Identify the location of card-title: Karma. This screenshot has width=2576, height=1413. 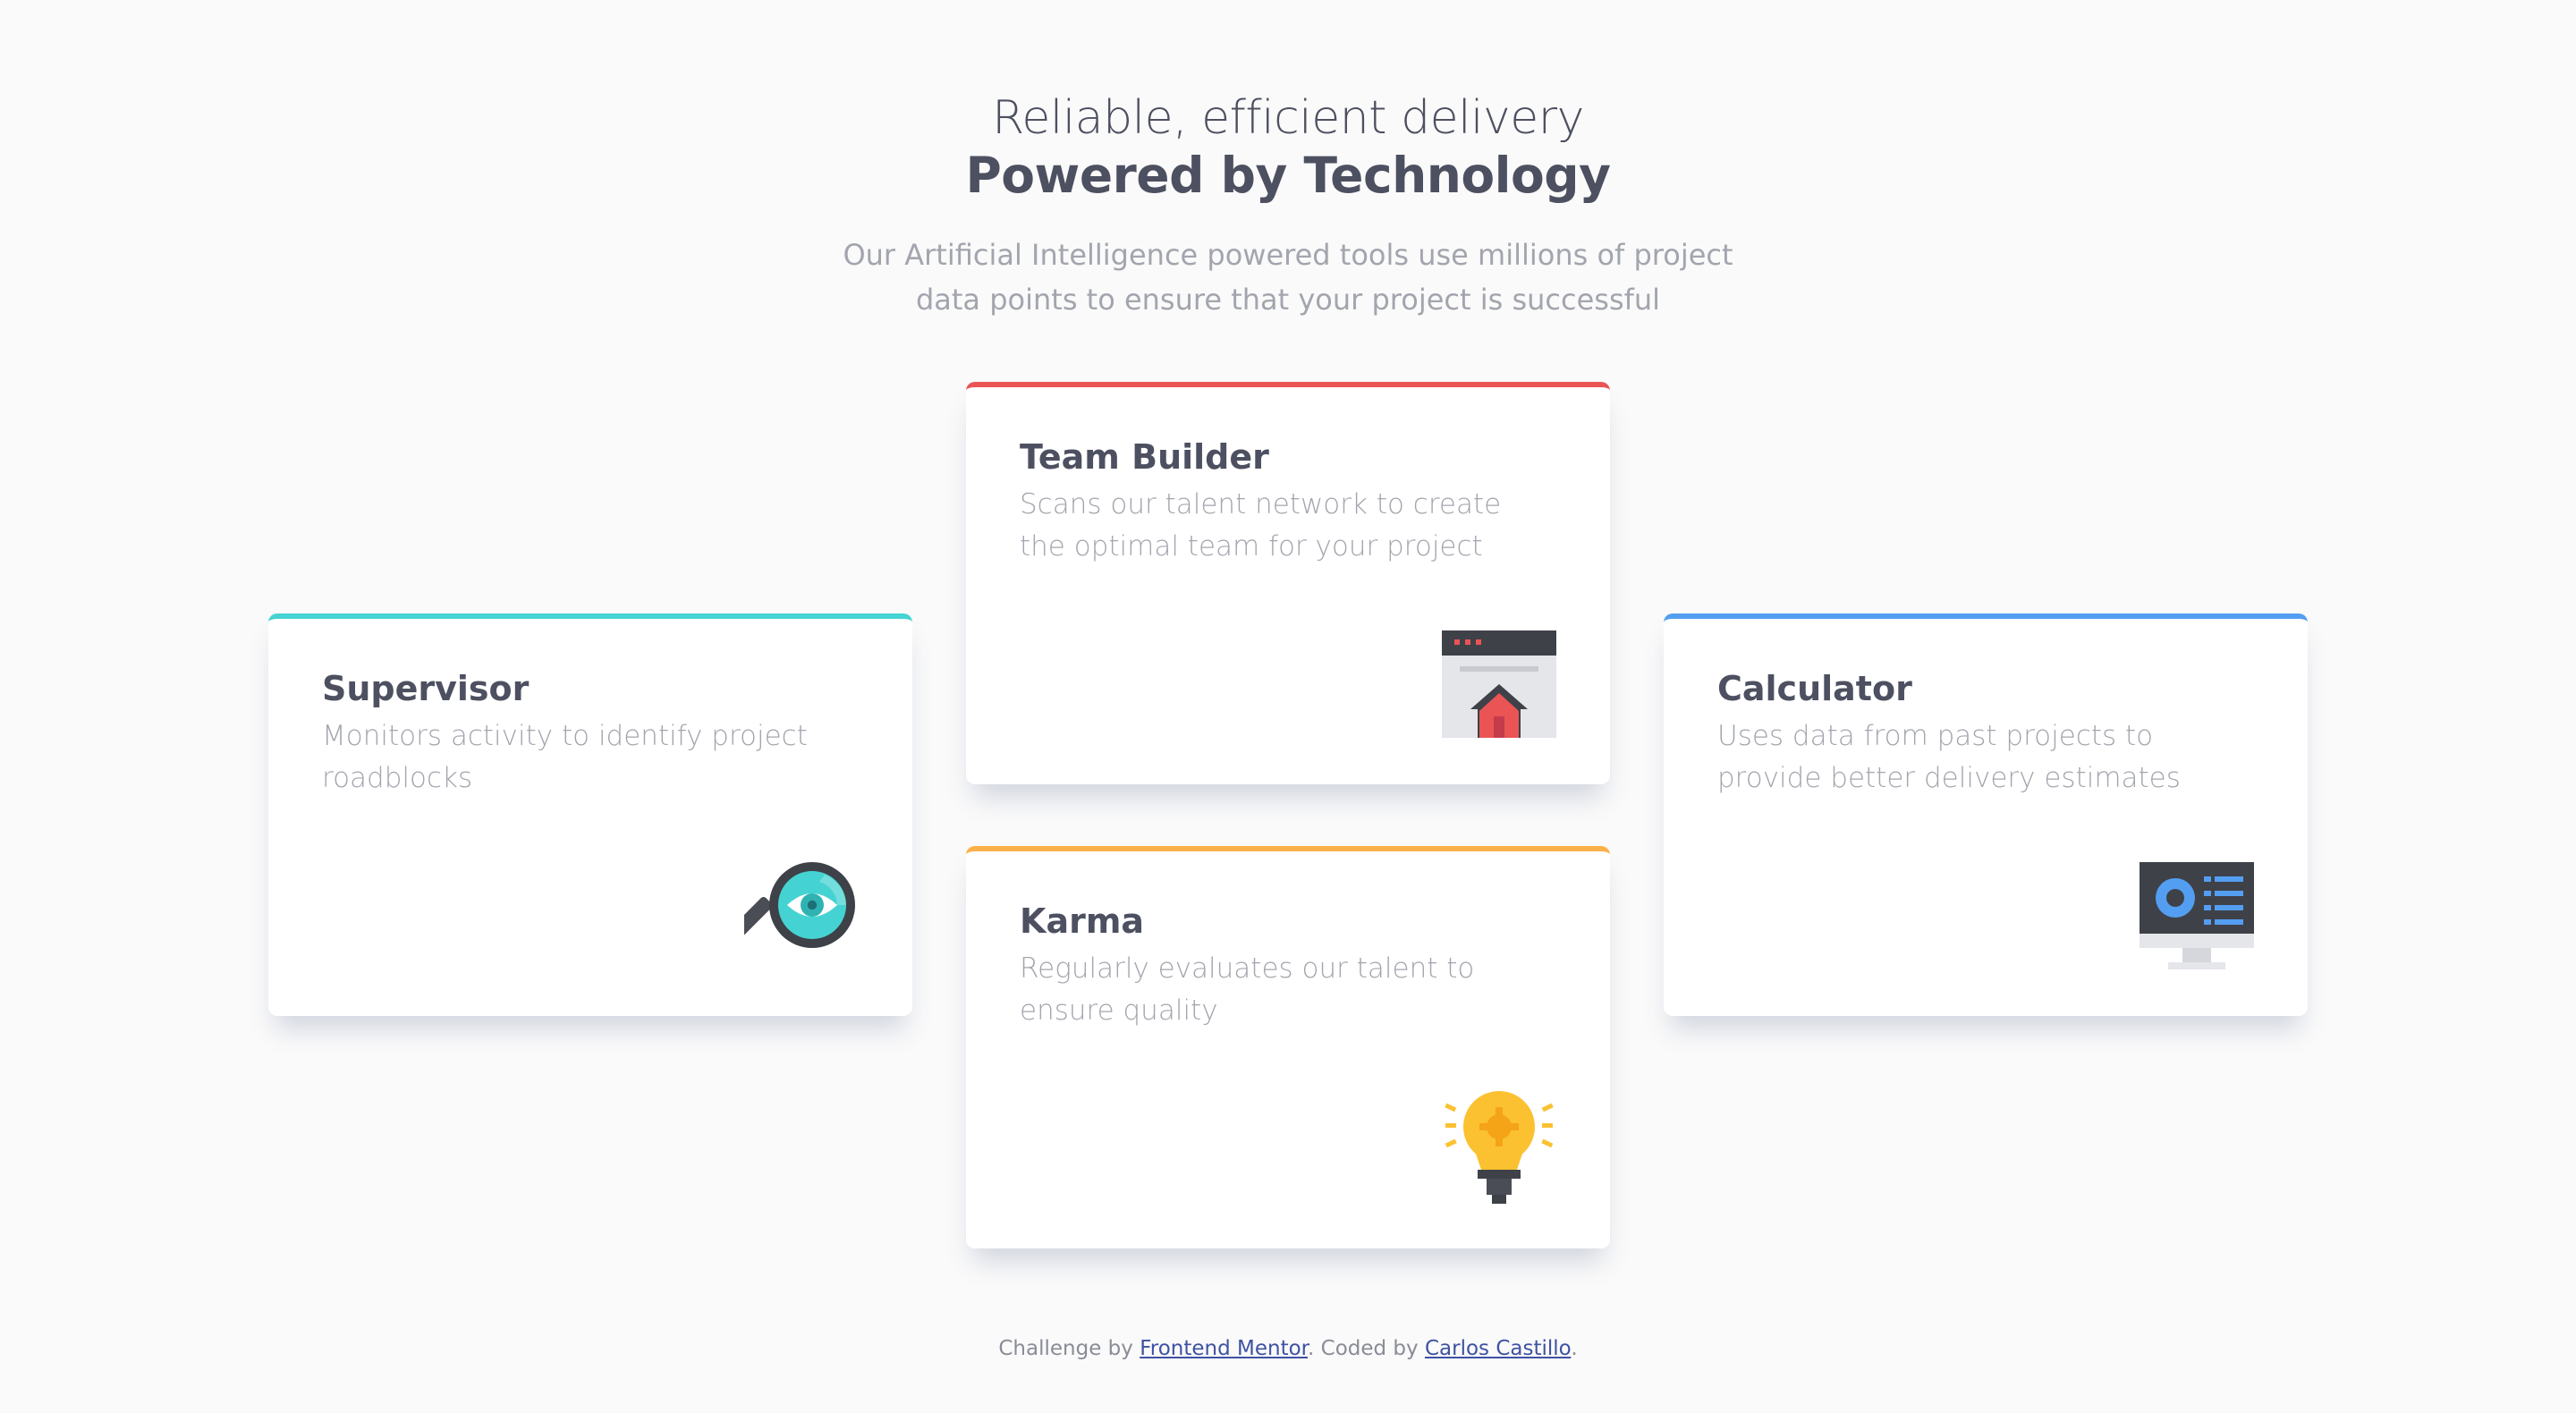
(1082, 921).